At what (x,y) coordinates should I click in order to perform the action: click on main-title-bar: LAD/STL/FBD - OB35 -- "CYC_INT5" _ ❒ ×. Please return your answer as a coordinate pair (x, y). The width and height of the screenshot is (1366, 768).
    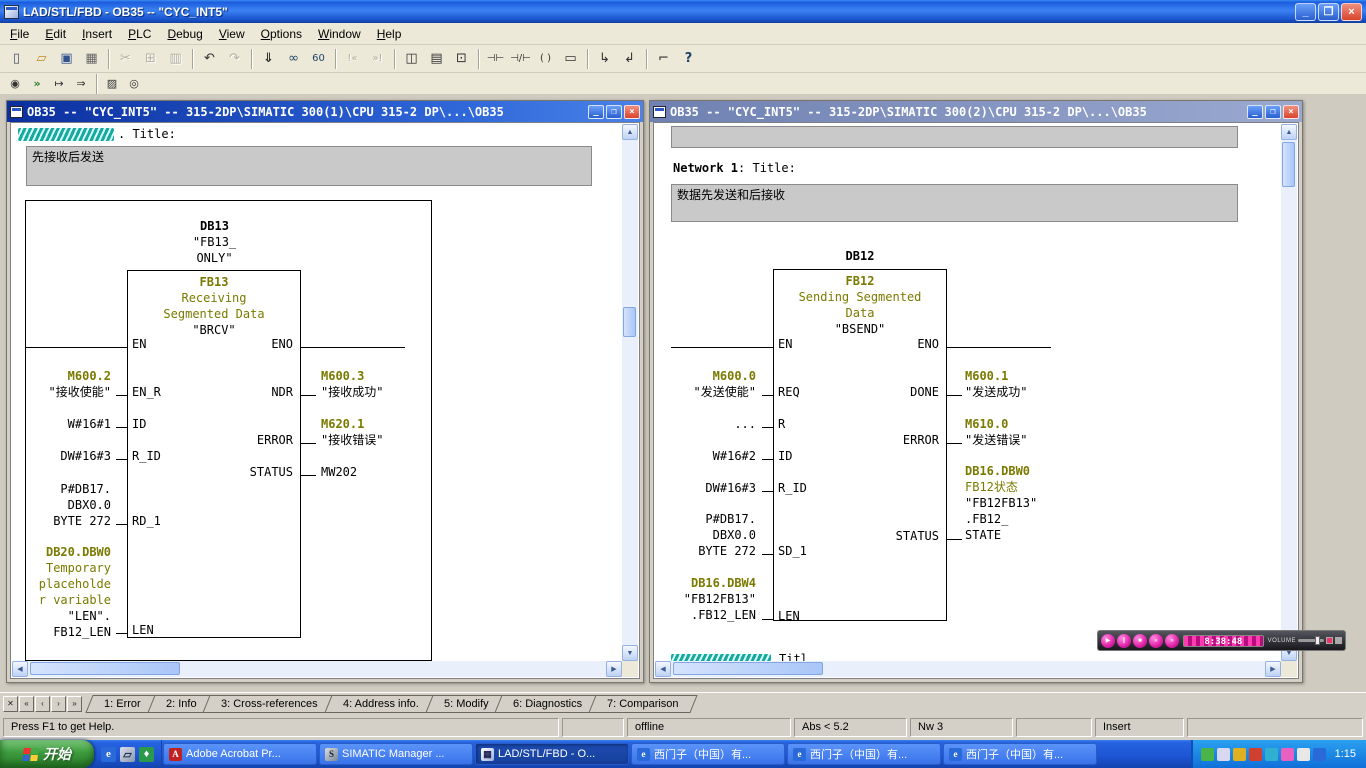
    Looking at the image, I should click on (683, 11).